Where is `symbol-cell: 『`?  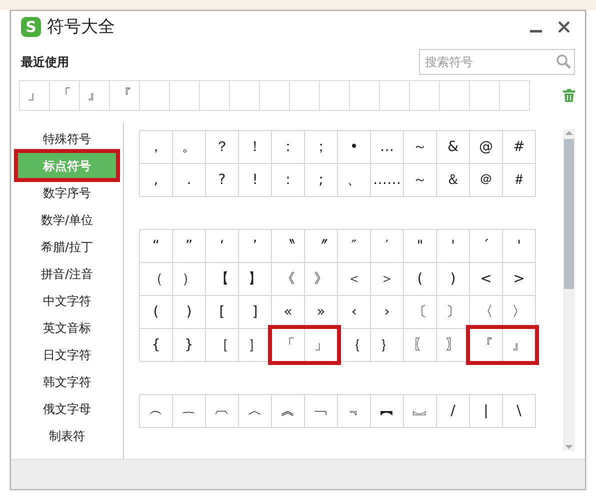
symbol-cell: 『 is located at coordinates (124, 96).